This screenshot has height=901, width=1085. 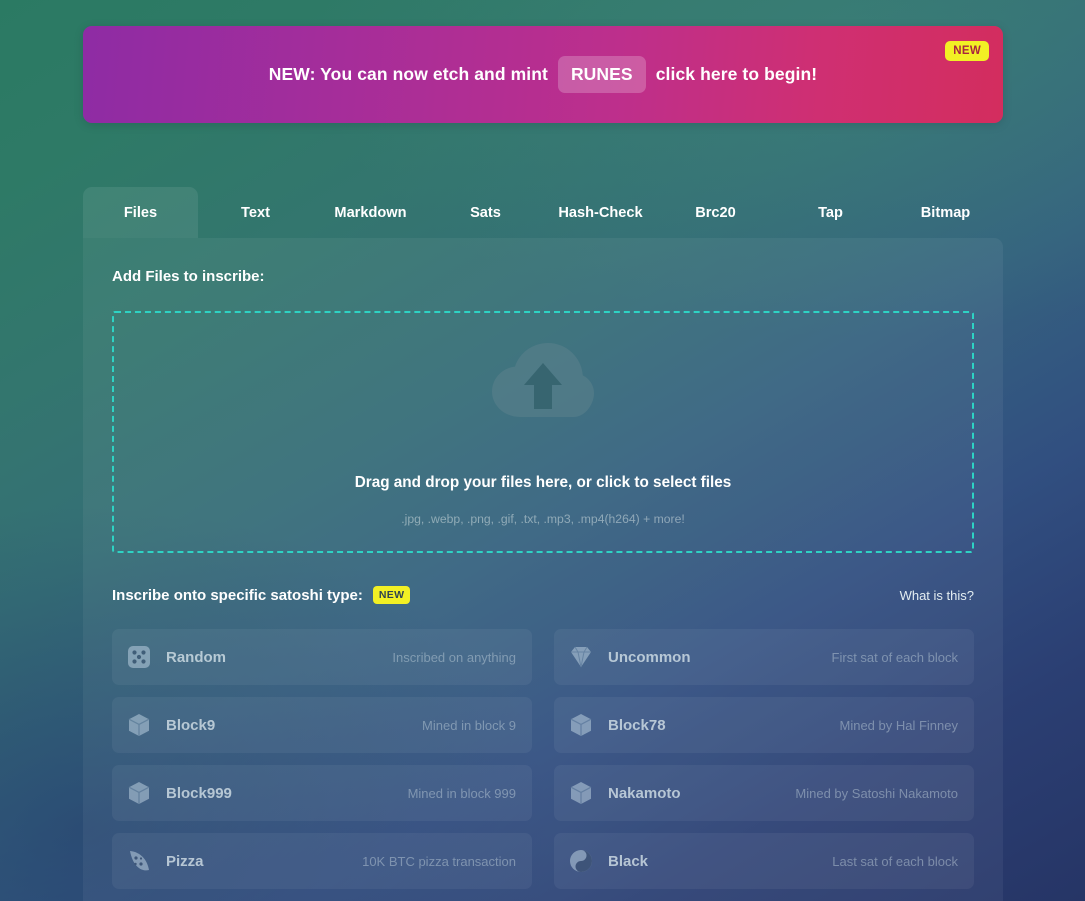 I want to click on sat-option-block78: Block78 Mined by Hal Finney, so click(x=764, y=725).